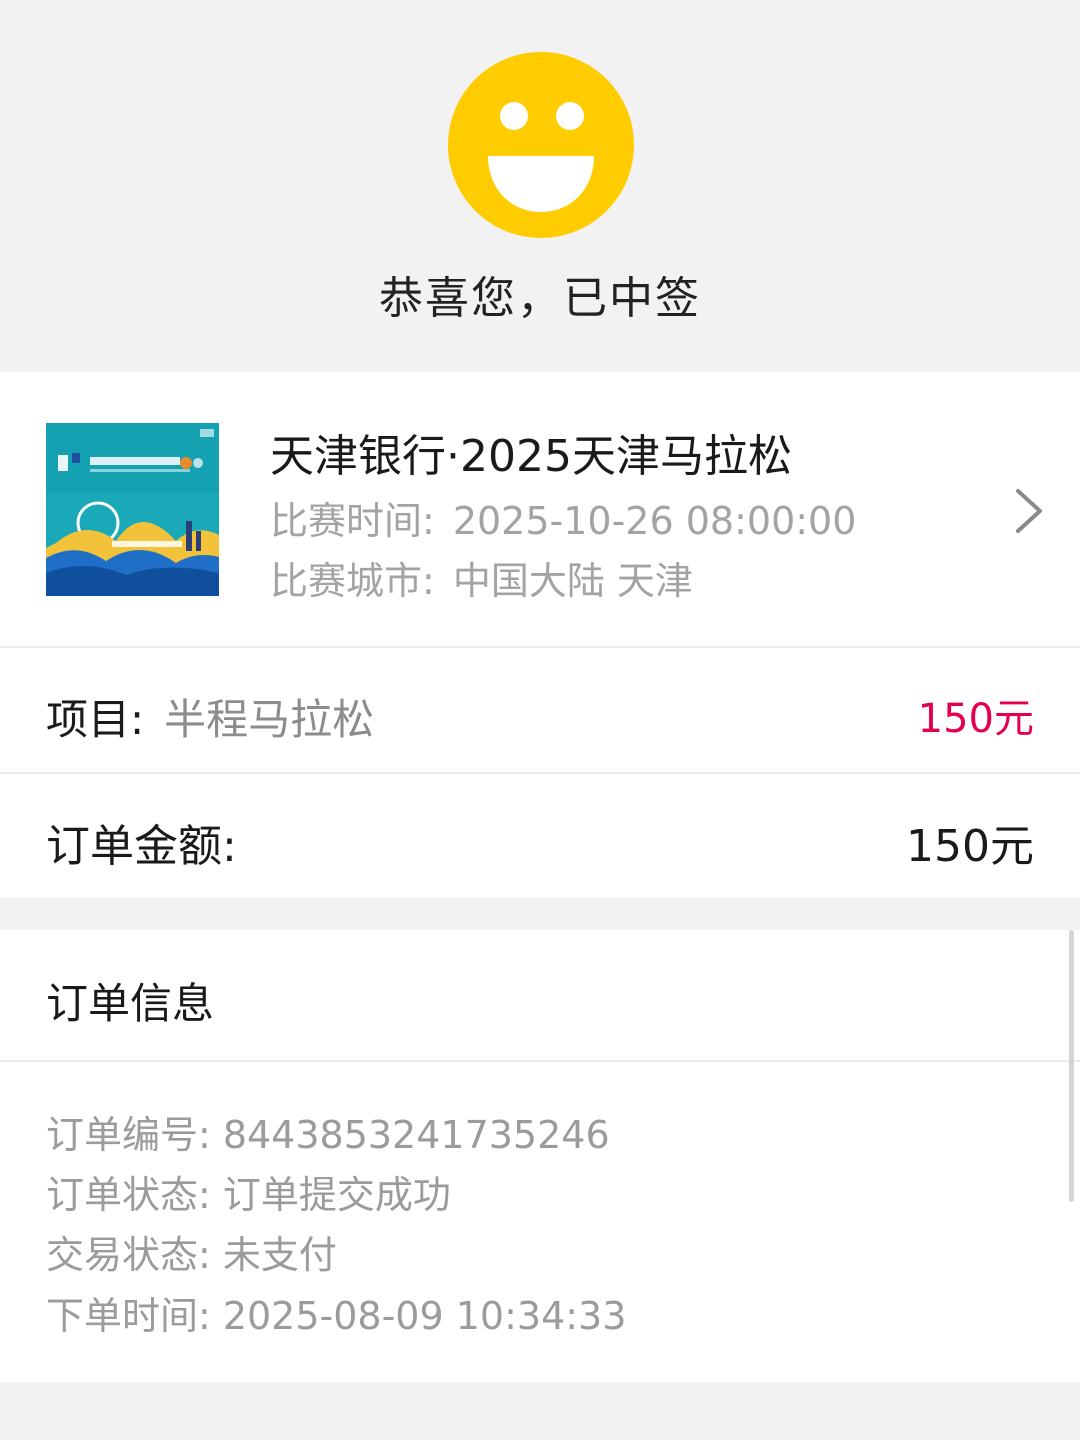 This screenshot has width=1080, height=1440. What do you see at coordinates (540, 836) in the screenshot?
I see `order-amount-row: 订单金额: 150元` at bounding box center [540, 836].